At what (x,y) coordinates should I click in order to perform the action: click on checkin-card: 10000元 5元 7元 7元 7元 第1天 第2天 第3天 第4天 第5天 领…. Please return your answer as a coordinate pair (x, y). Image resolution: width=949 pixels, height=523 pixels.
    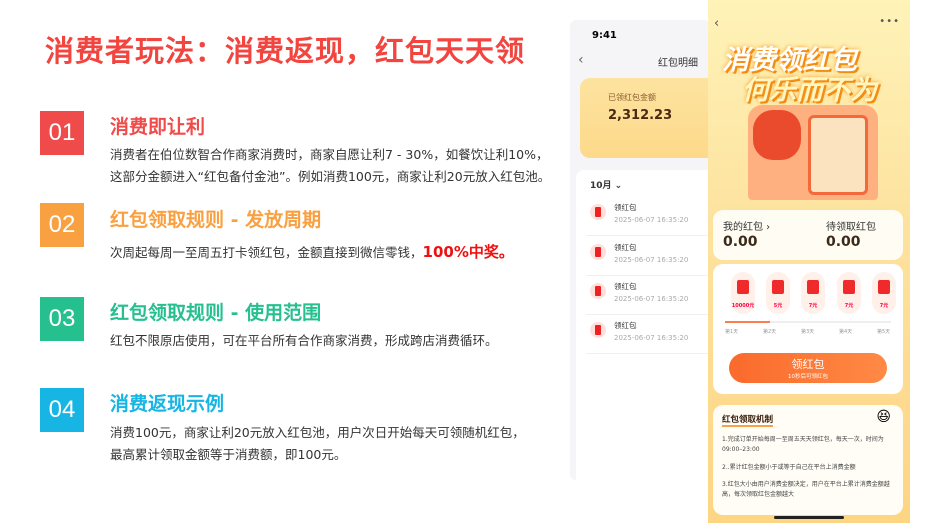
    Looking at the image, I should click on (808, 329).